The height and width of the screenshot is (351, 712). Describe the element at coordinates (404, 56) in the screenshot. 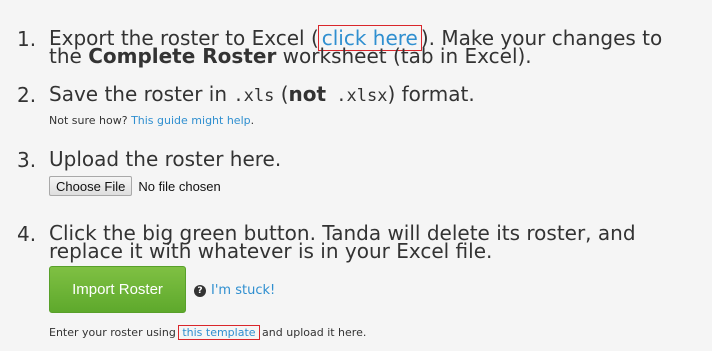

I see `step-1-line2-suffix: worksheet (tab in Excel).` at that location.